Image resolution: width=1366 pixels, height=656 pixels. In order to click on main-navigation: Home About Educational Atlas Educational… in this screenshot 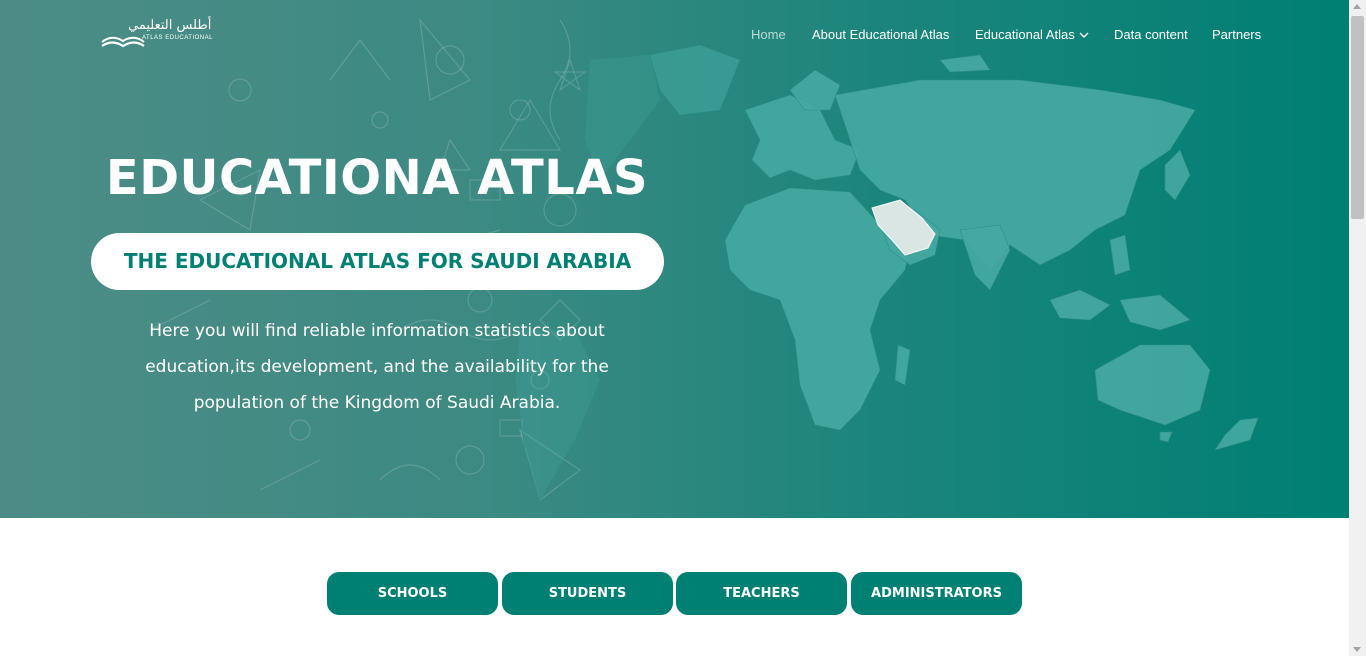, I will do `click(674, 36)`.